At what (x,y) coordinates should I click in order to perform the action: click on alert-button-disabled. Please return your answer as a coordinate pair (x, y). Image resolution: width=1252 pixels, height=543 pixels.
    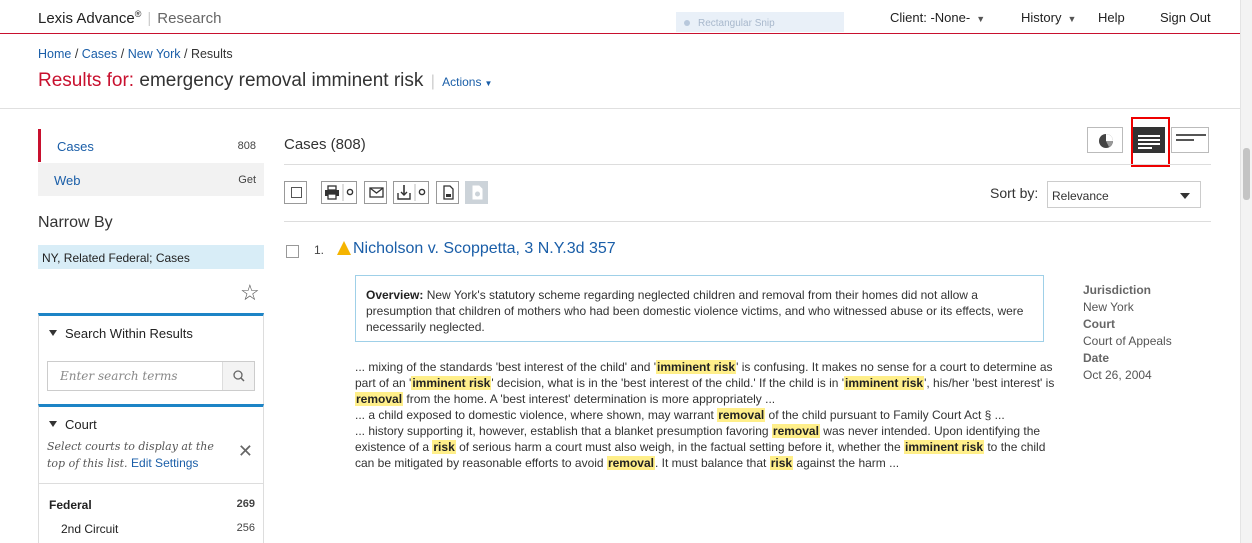
    Looking at the image, I should click on (476, 192).